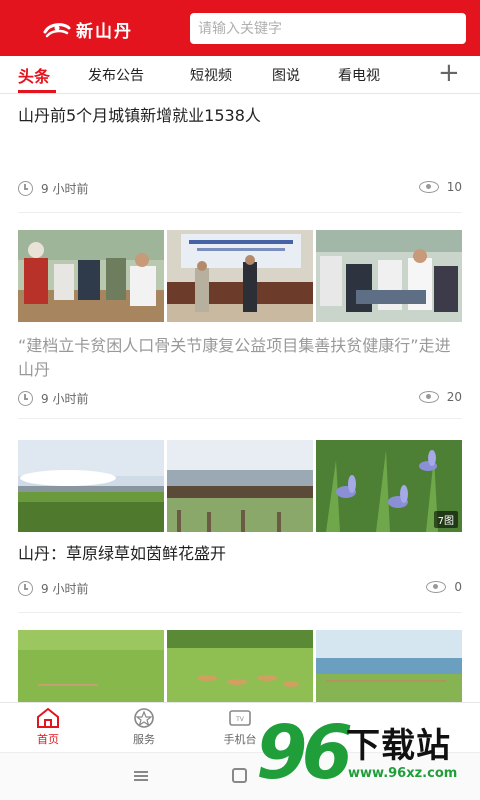 Image resolution: width=480 pixels, height=800 pixels. I want to click on view-count: 20, so click(454, 397).